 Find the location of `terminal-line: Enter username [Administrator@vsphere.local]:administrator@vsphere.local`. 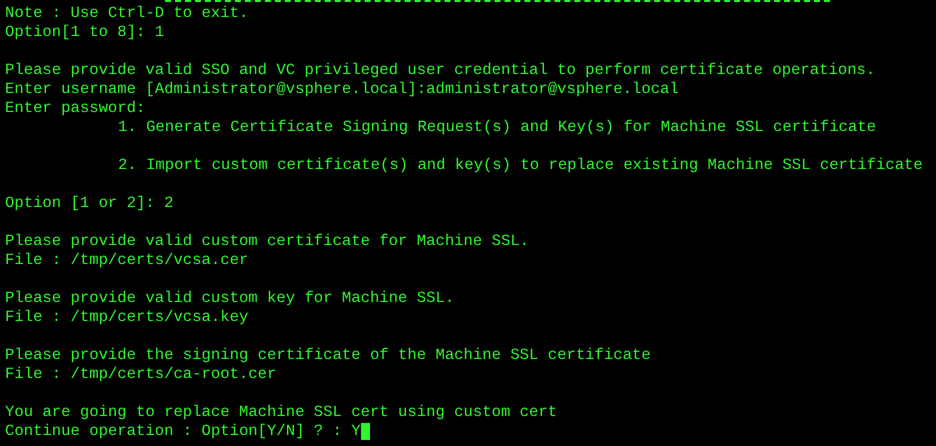

terminal-line: Enter username [Administrator@vsphere.local]:administrator@vsphere.local is located at coordinates (342, 89).